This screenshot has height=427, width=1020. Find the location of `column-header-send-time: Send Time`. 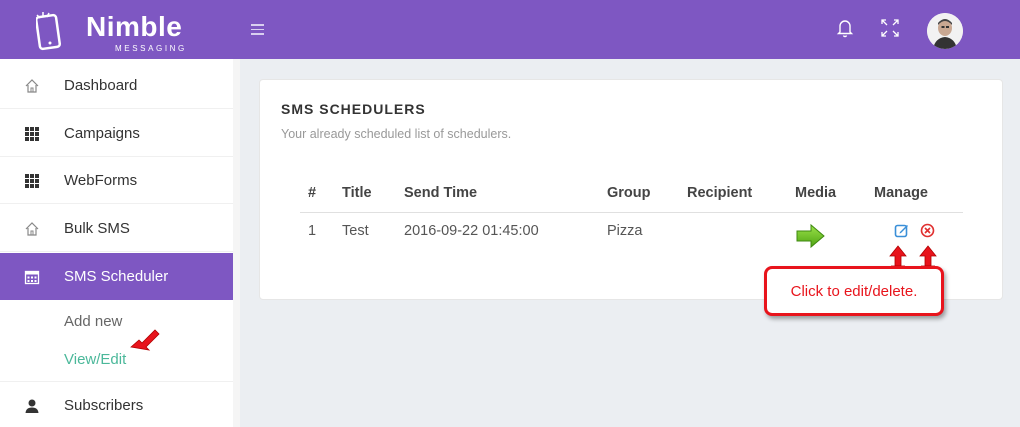

column-header-send-time: Send Time is located at coordinates (441, 193).